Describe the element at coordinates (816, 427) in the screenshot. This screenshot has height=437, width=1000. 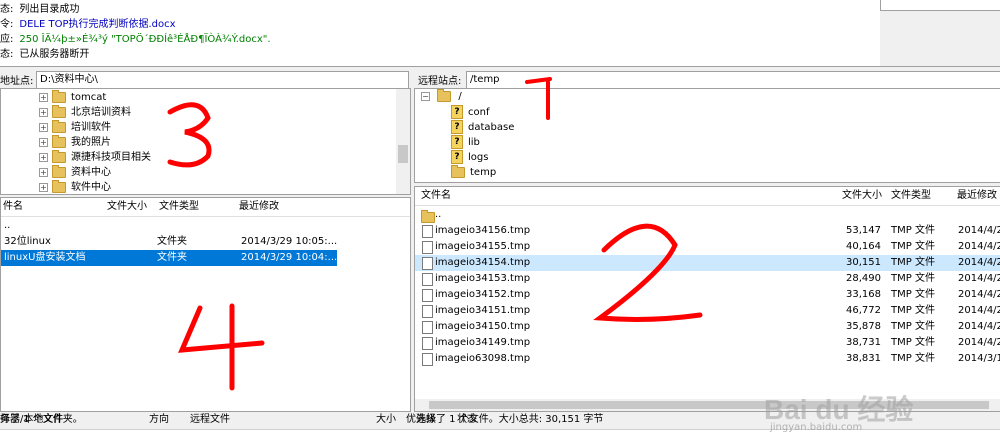
I see `watermark-url: jingyan.baidu.com` at that location.